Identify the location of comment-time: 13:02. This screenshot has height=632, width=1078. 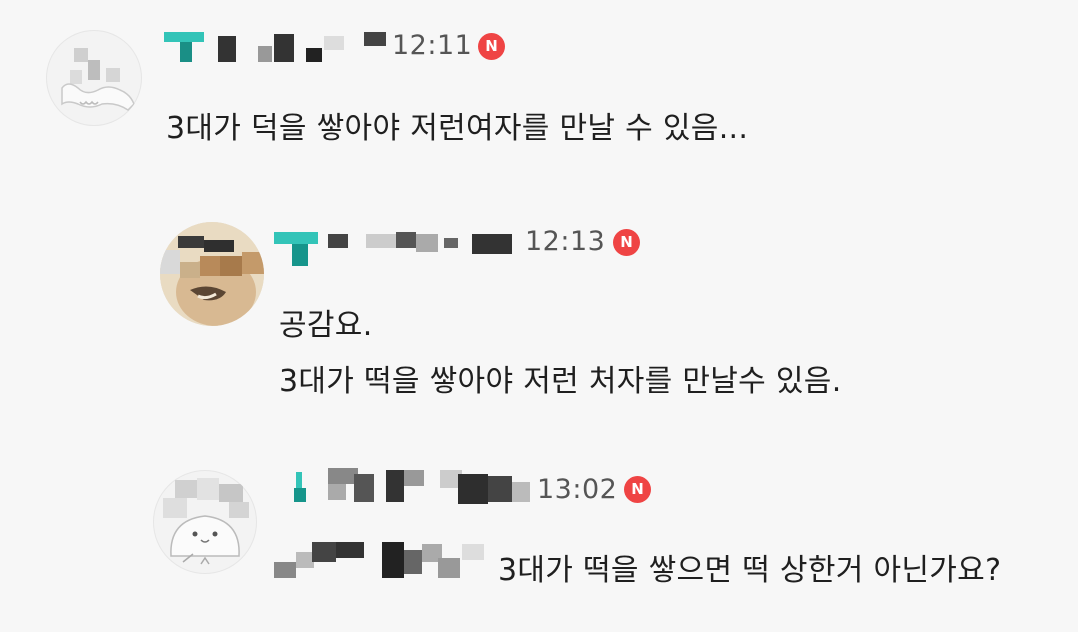
(577, 489).